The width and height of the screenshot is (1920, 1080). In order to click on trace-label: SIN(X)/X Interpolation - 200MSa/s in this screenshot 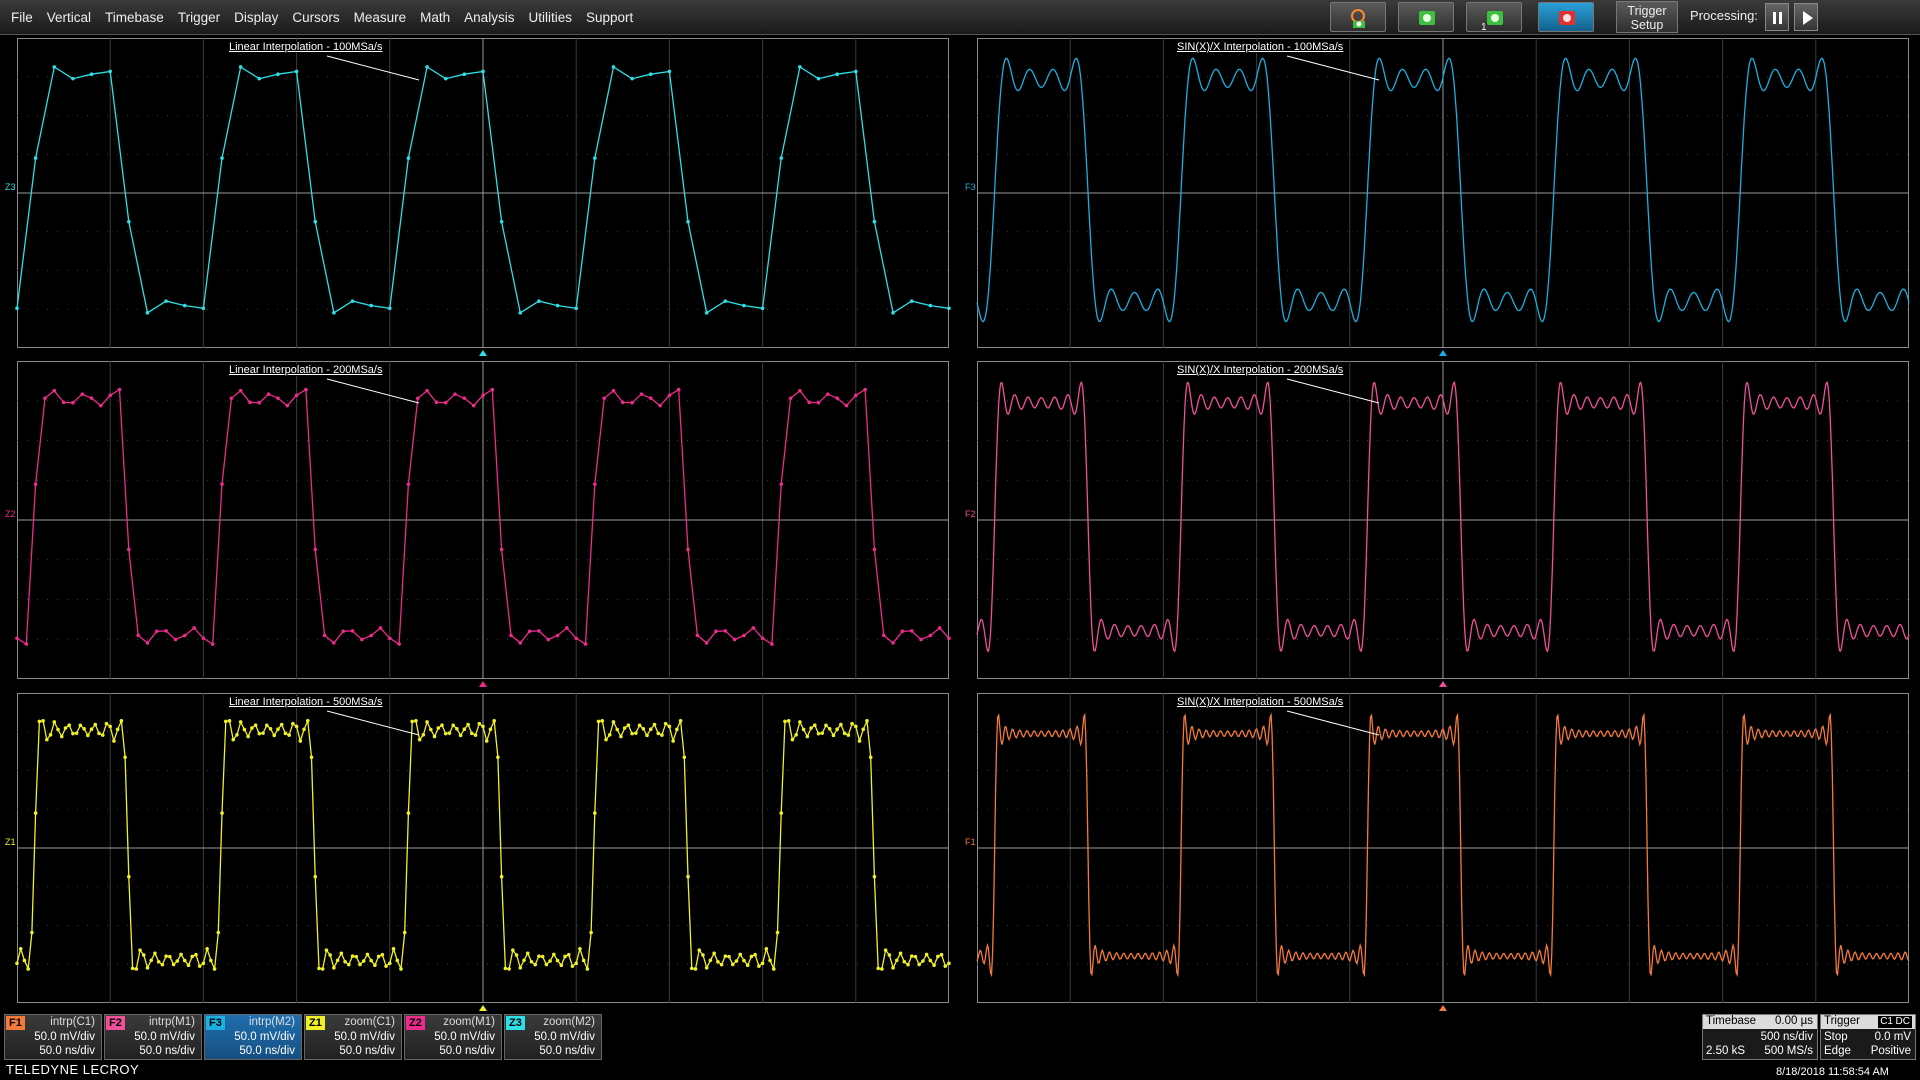, I will do `click(1260, 370)`.